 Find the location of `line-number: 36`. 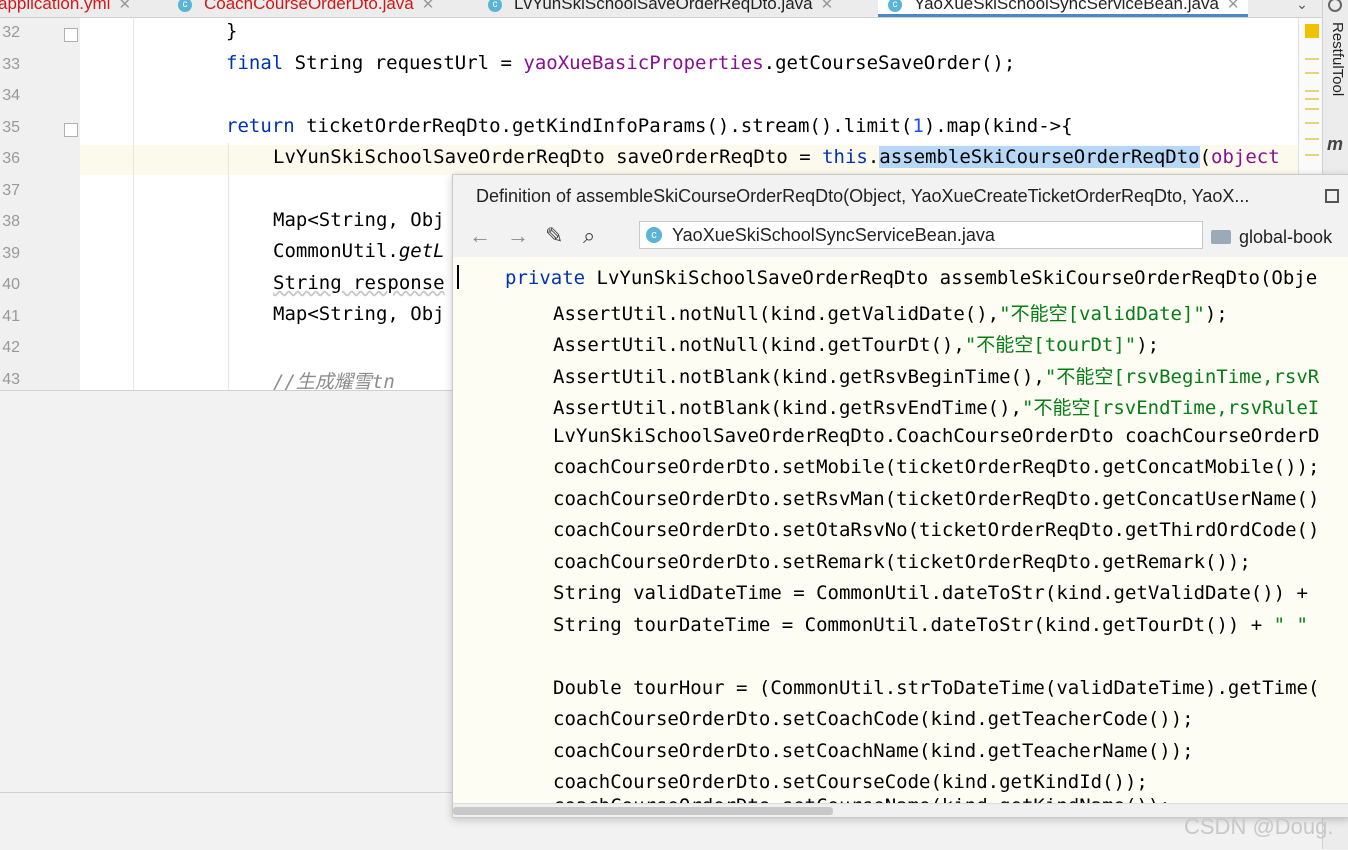

line-number: 36 is located at coordinates (11, 158).